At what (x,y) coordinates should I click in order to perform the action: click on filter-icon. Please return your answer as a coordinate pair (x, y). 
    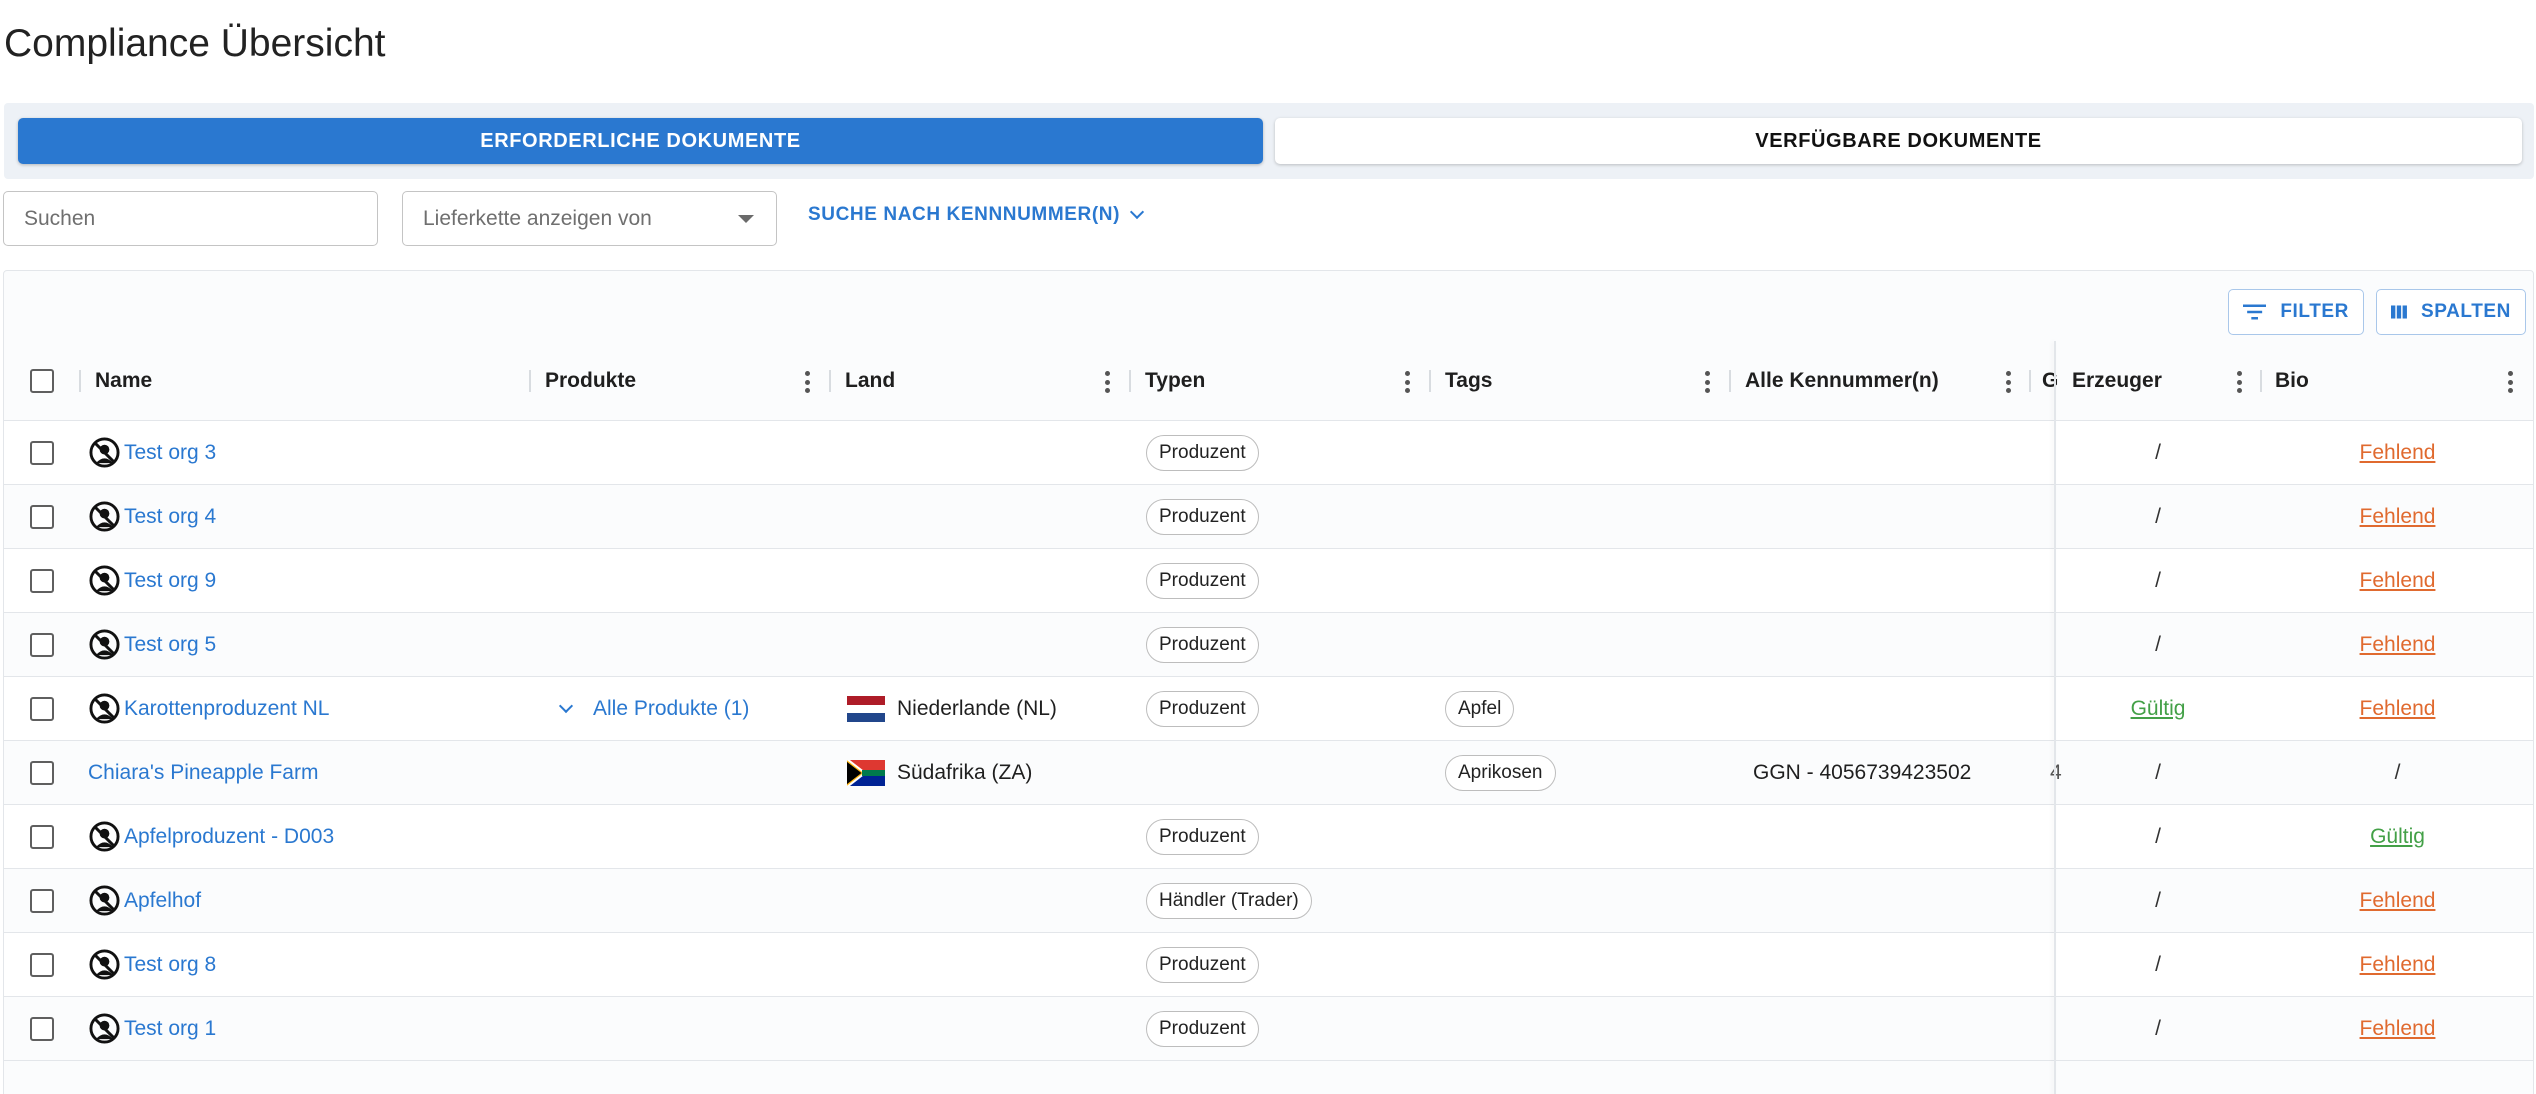
    Looking at the image, I should click on (2255, 312).